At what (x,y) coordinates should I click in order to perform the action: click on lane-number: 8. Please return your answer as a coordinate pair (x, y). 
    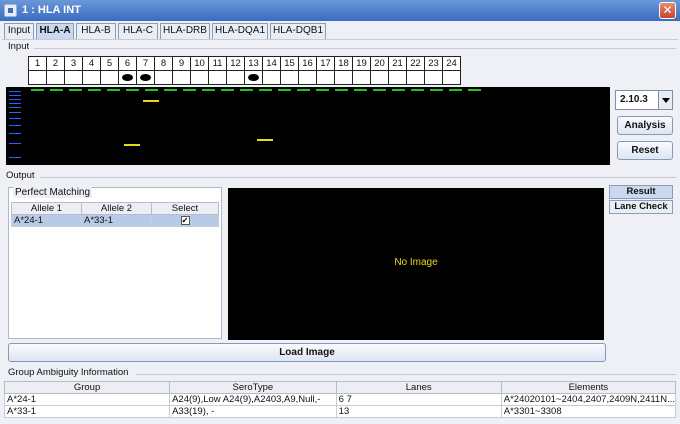
    Looking at the image, I should click on (163, 63).